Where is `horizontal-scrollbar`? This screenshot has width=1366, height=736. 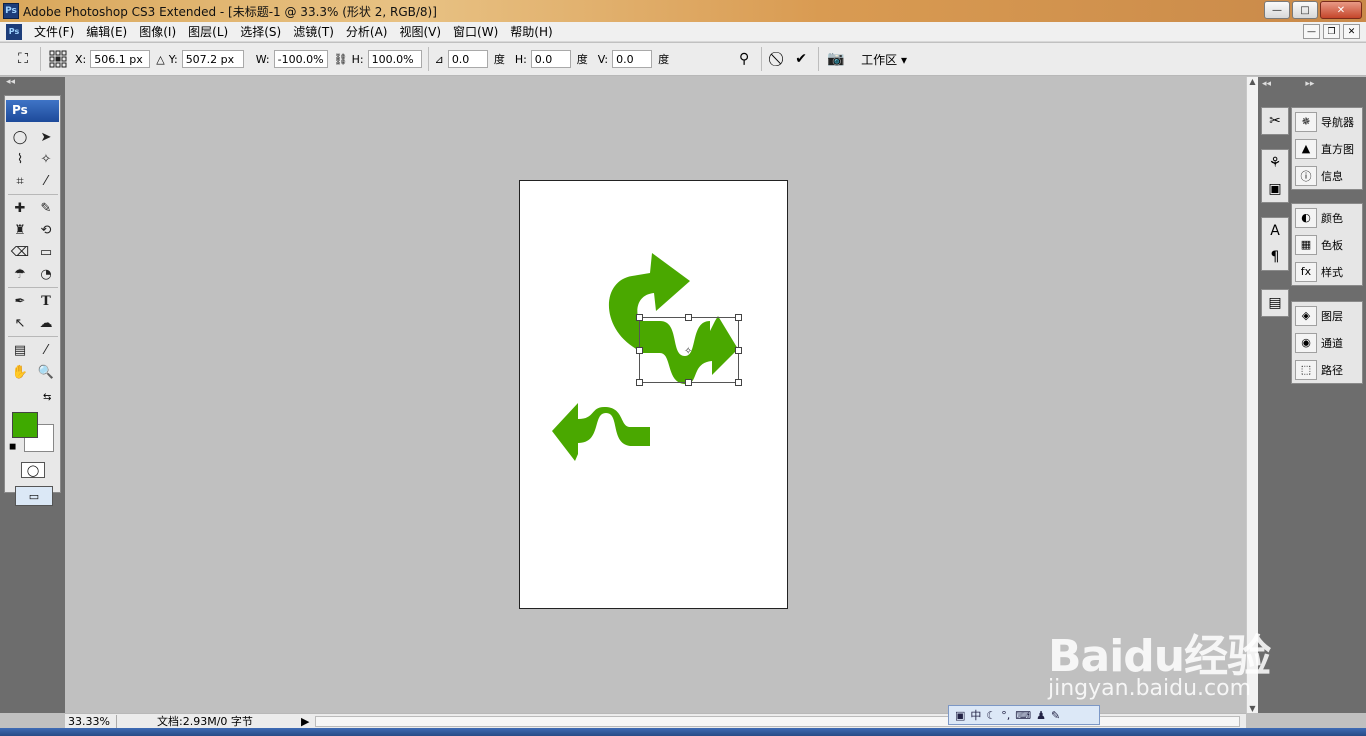 horizontal-scrollbar is located at coordinates (777, 721).